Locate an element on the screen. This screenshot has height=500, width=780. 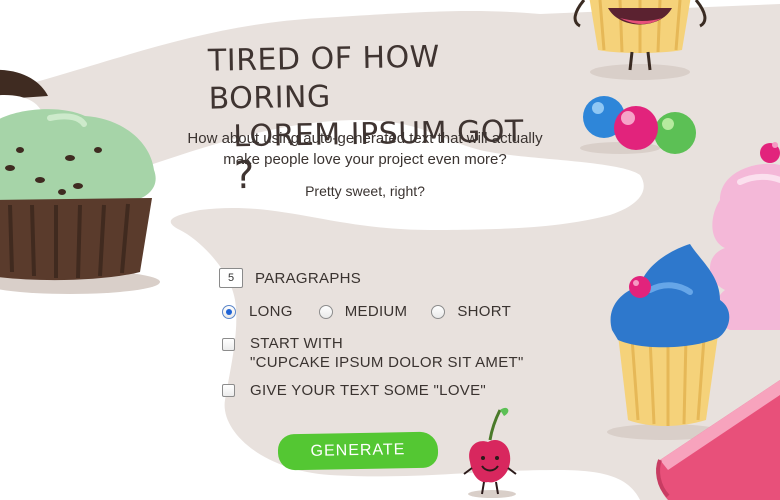
paragraphs-count-input is located at coordinates (231, 278).